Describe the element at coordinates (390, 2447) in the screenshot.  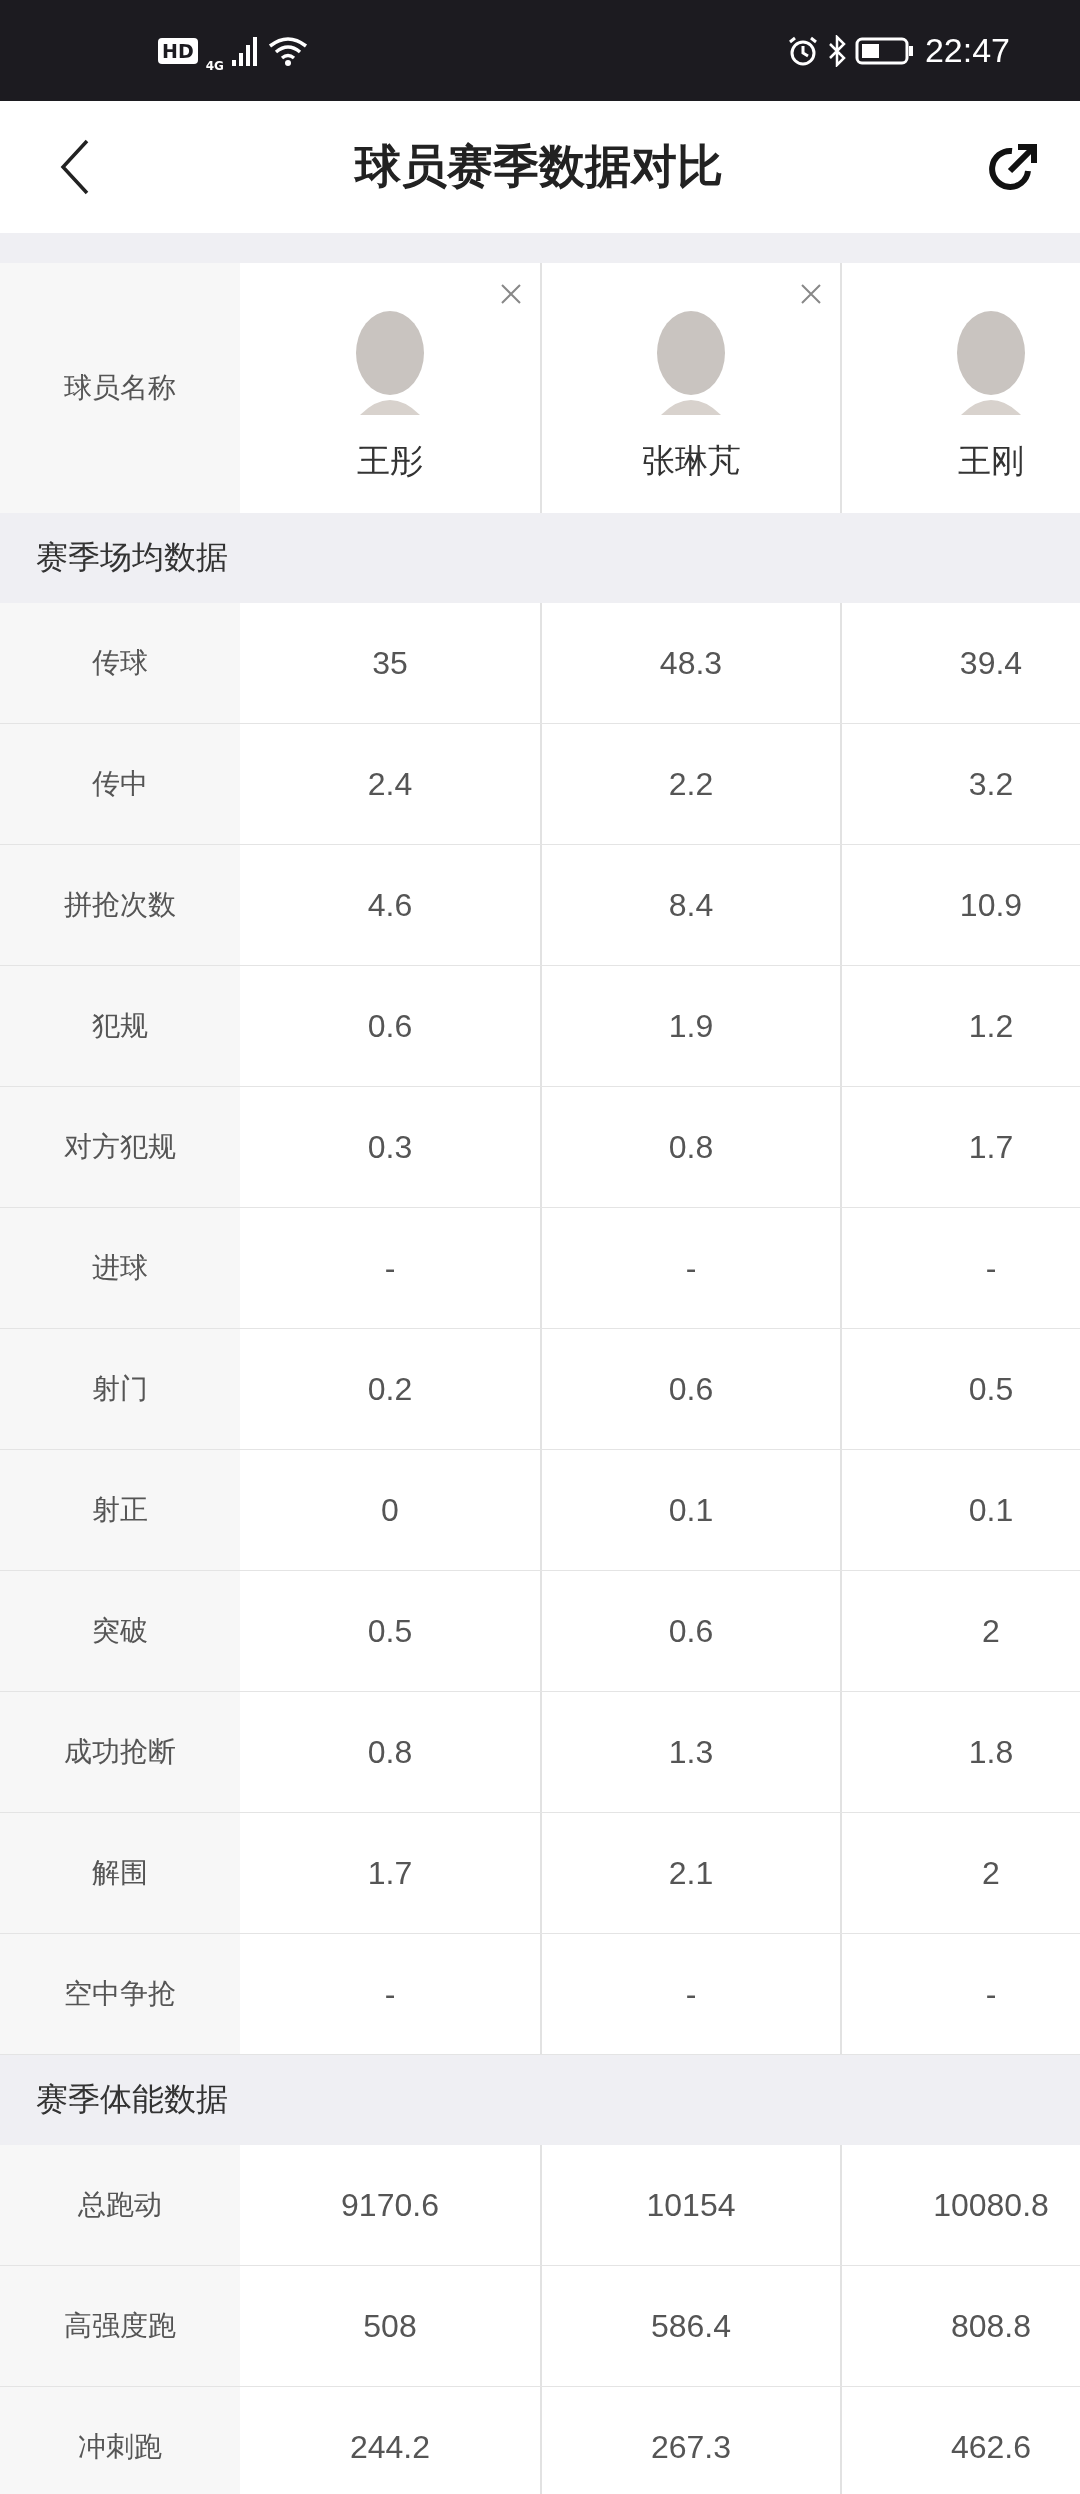
I see `stat-value: 244.2` at that location.